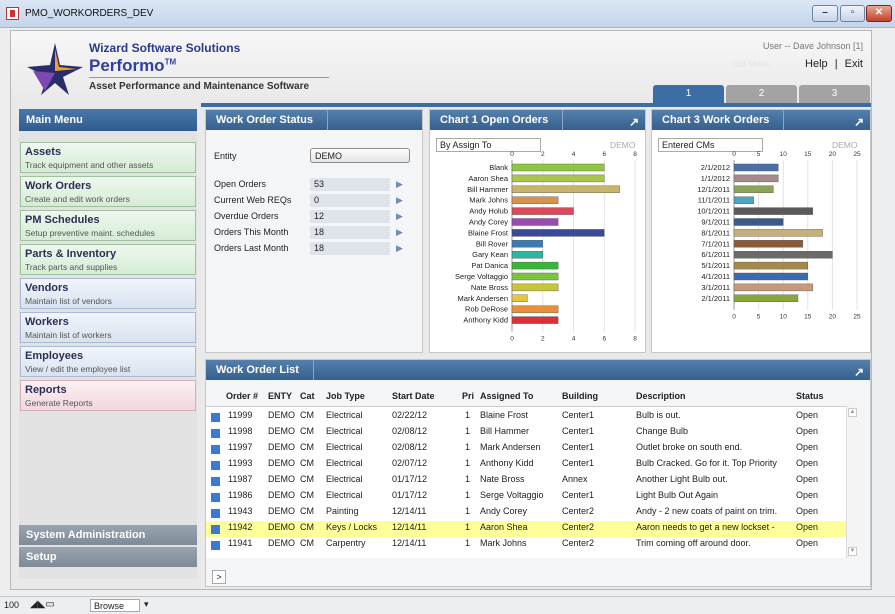  I want to click on sidebar-item-employees: Employees View / edit the employee list, so click(108, 361).